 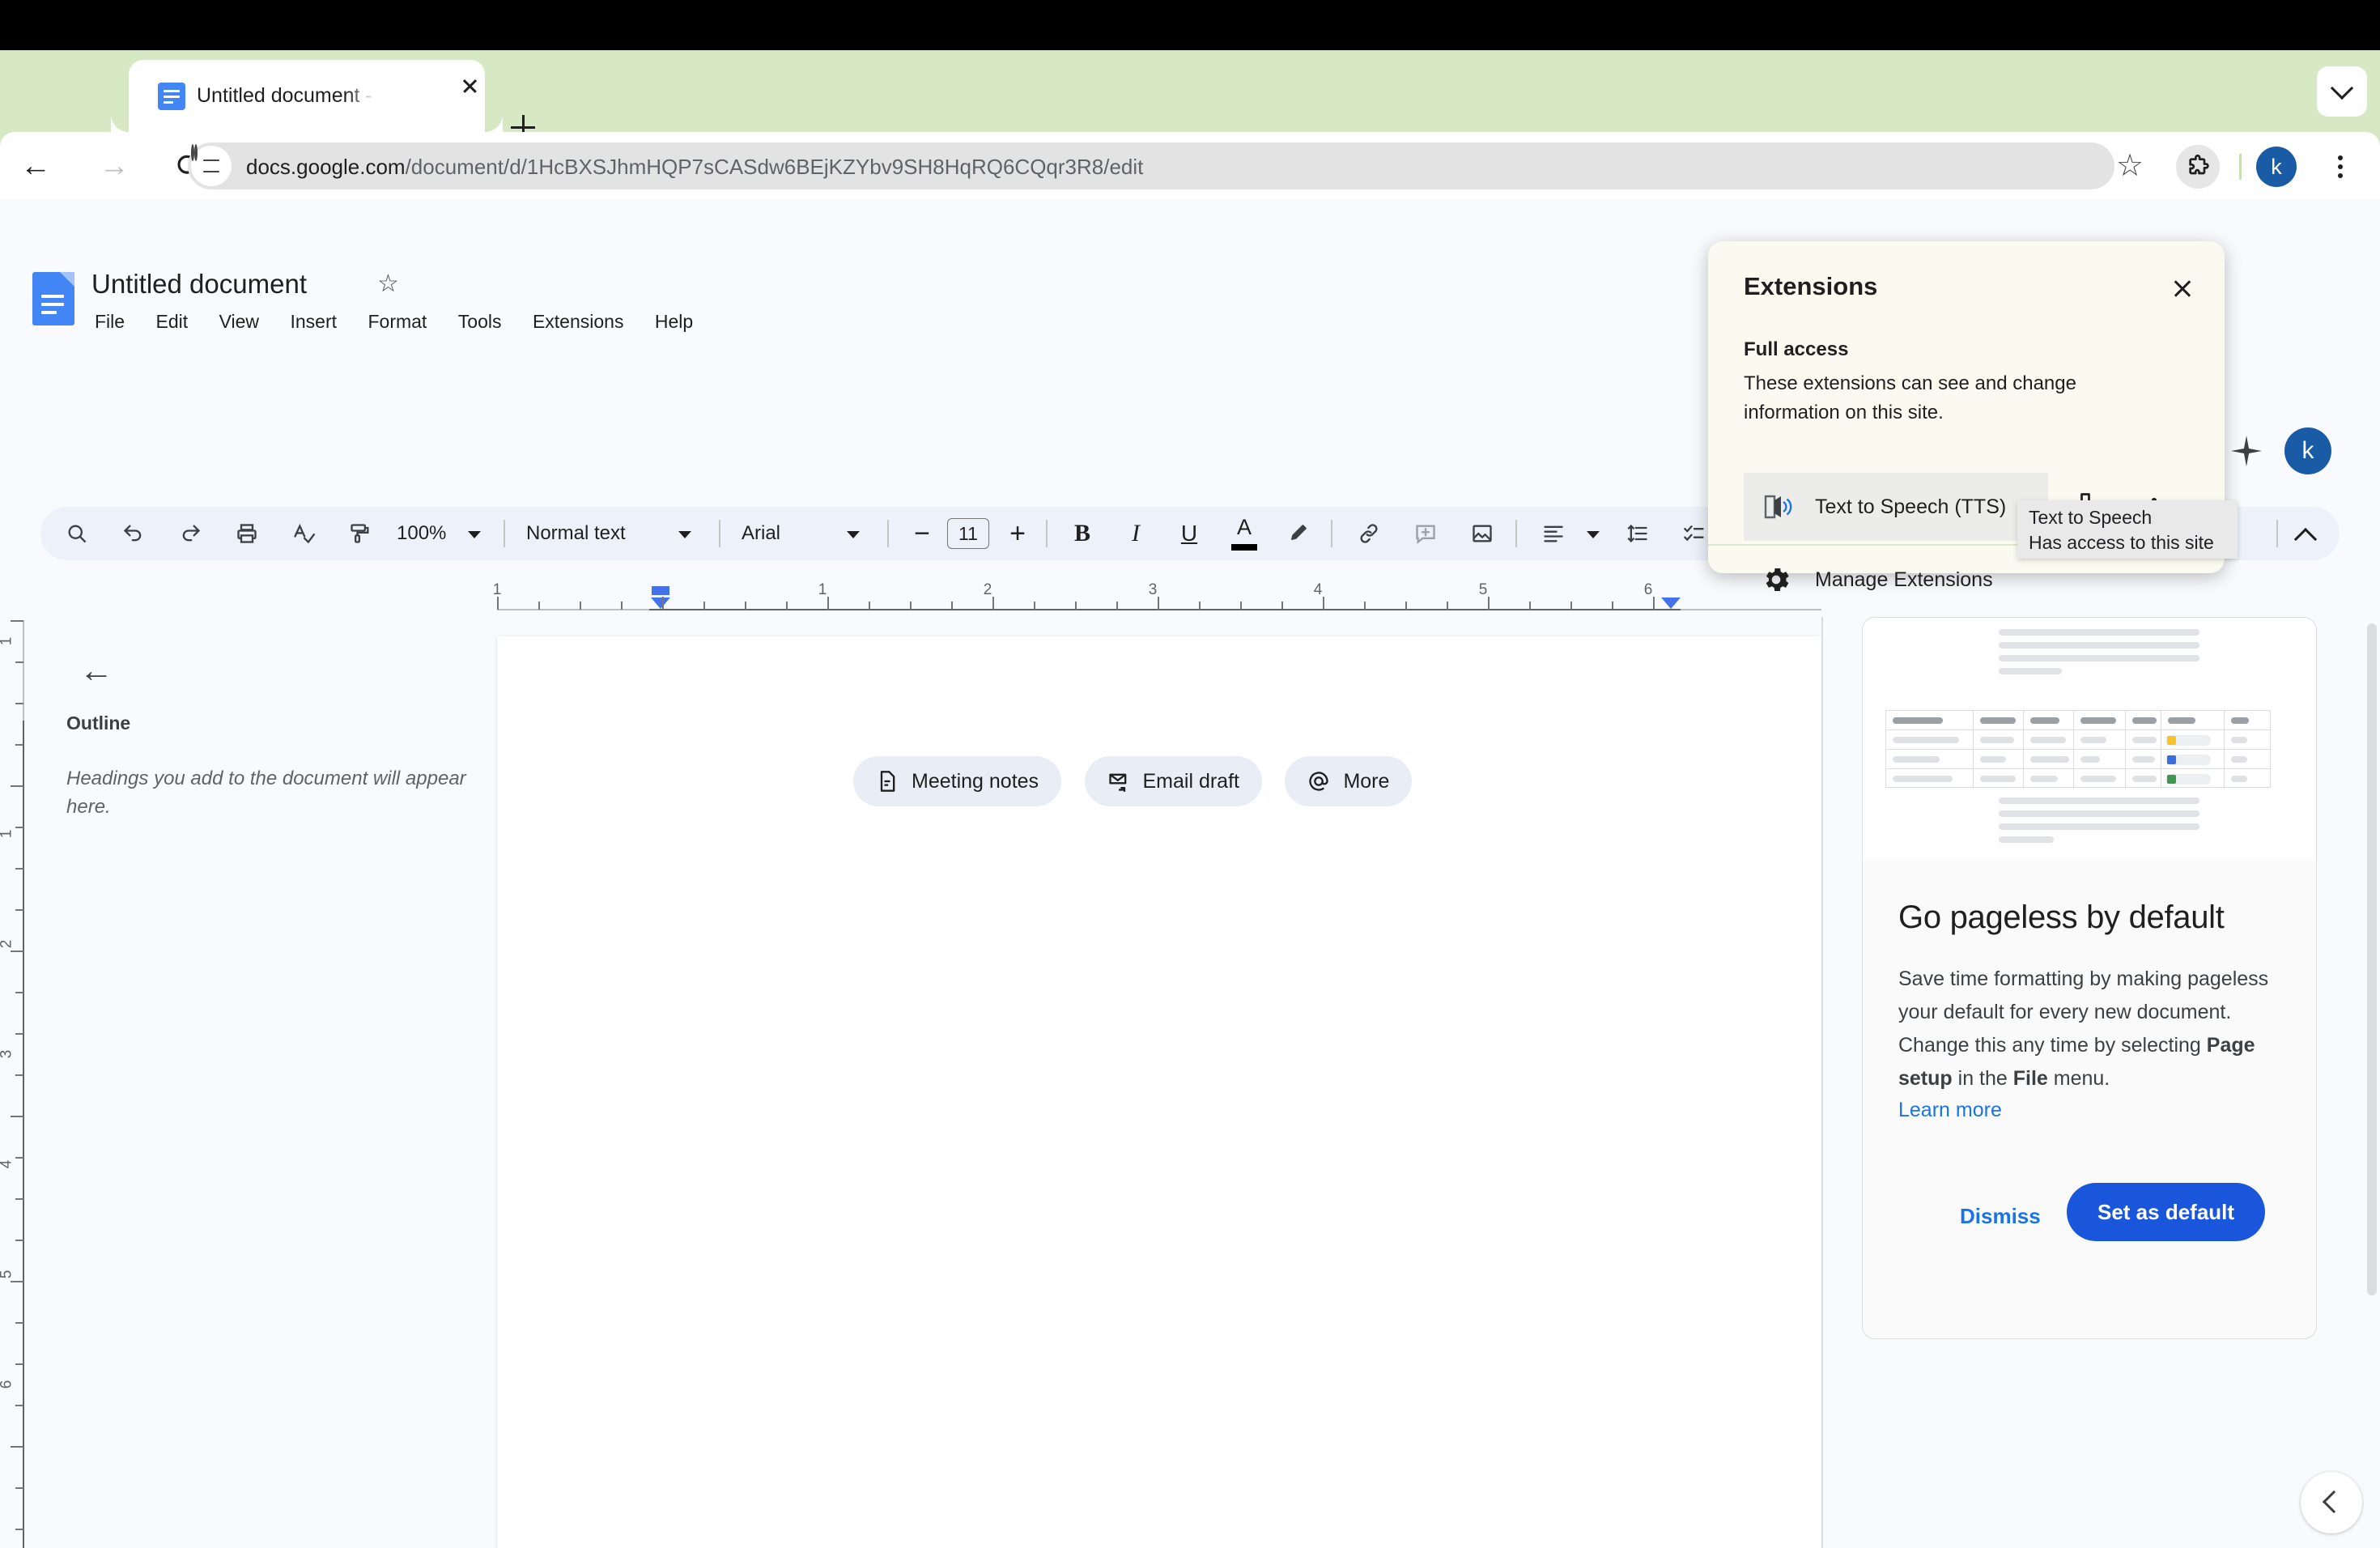 I want to click on profile-avatar: k, so click(x=2277, y=167).